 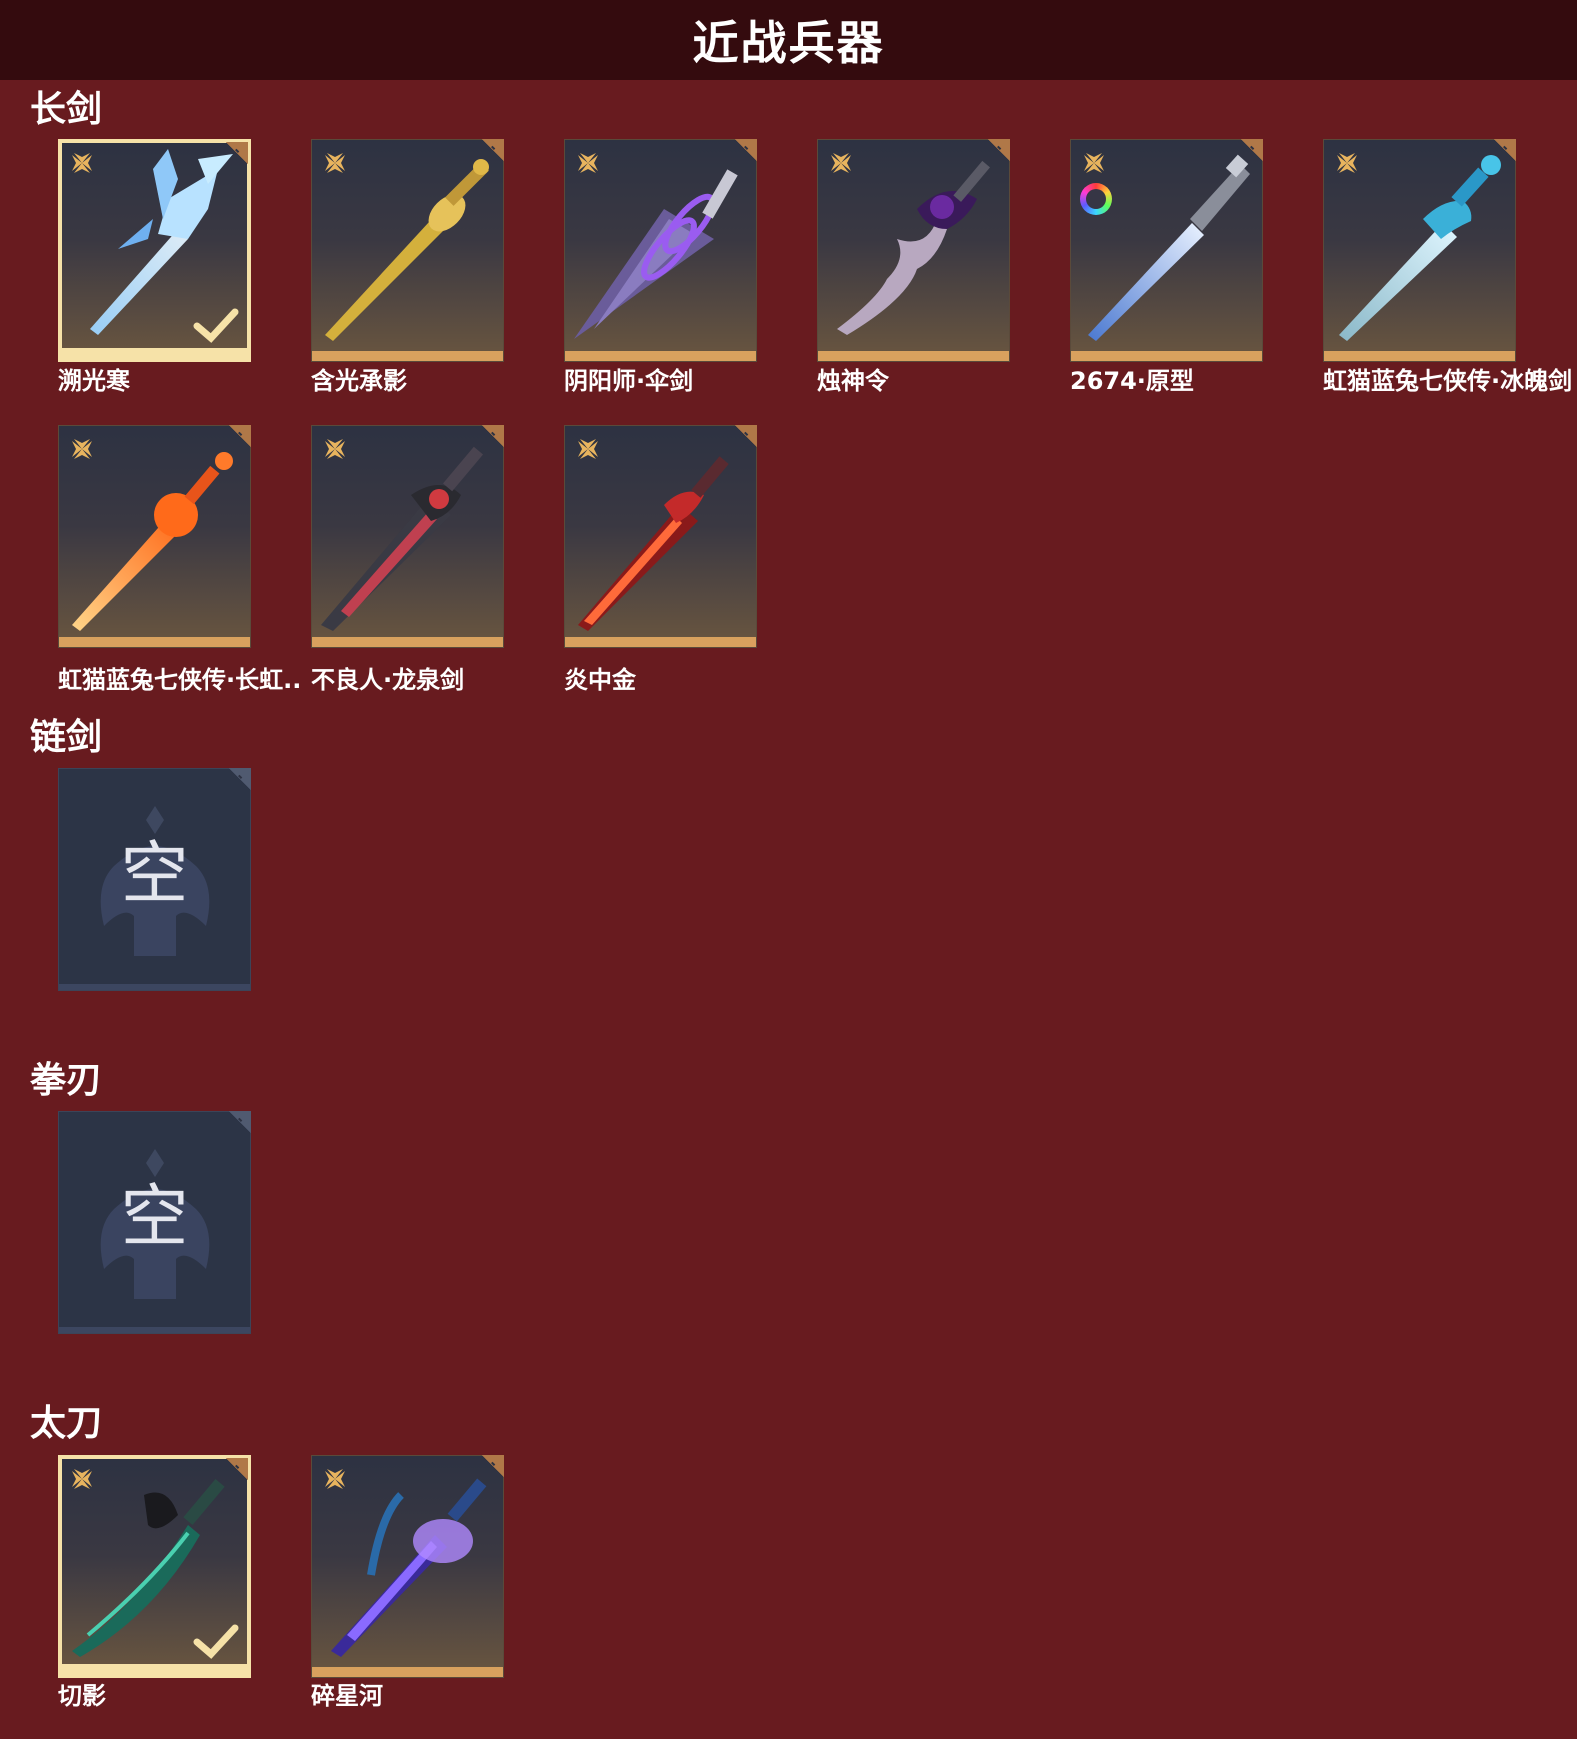 I want to click on weapon-name: 碎星河, so click(x=347, y=1696).